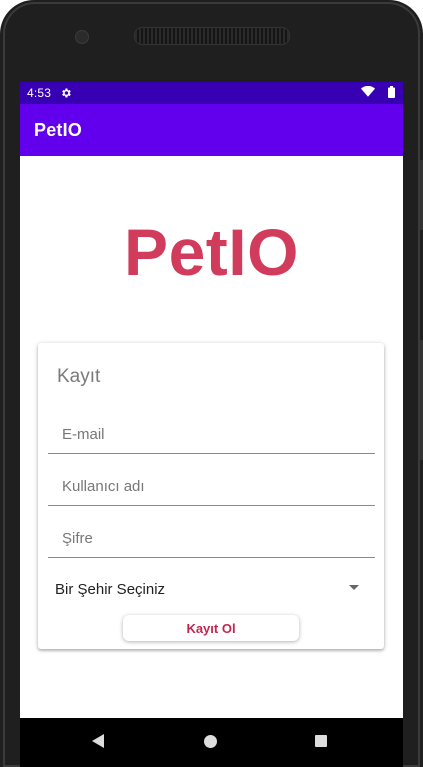  Describe the element at coordinates (82, 37) in the screenshot. I see `front-camera` at that location.